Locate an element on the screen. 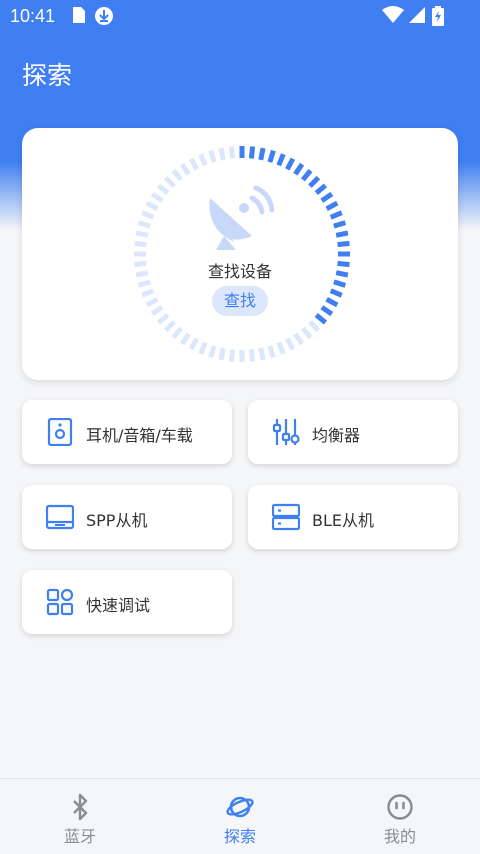 This screenshot has width=480, height=854. planet-icon is located at coordinates (240, 807).